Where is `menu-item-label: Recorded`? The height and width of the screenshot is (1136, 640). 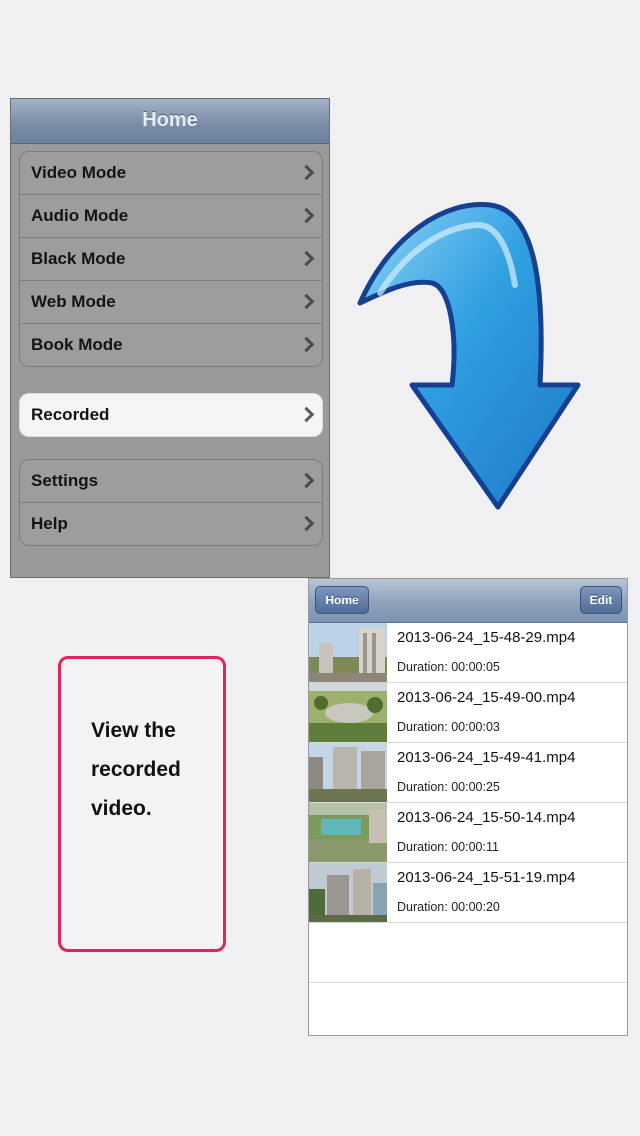 menu-item-label: Recorded is located at coordinates (70, 414).